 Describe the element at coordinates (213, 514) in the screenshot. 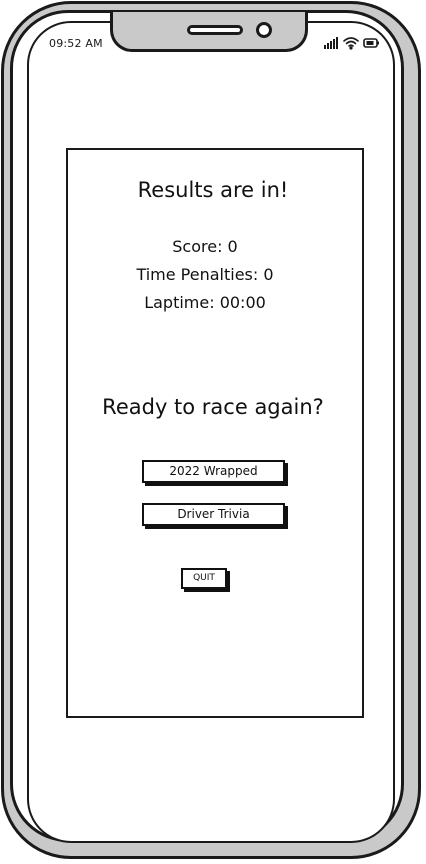

I see `driver-trivia-button: Driver Trivia` at that location.